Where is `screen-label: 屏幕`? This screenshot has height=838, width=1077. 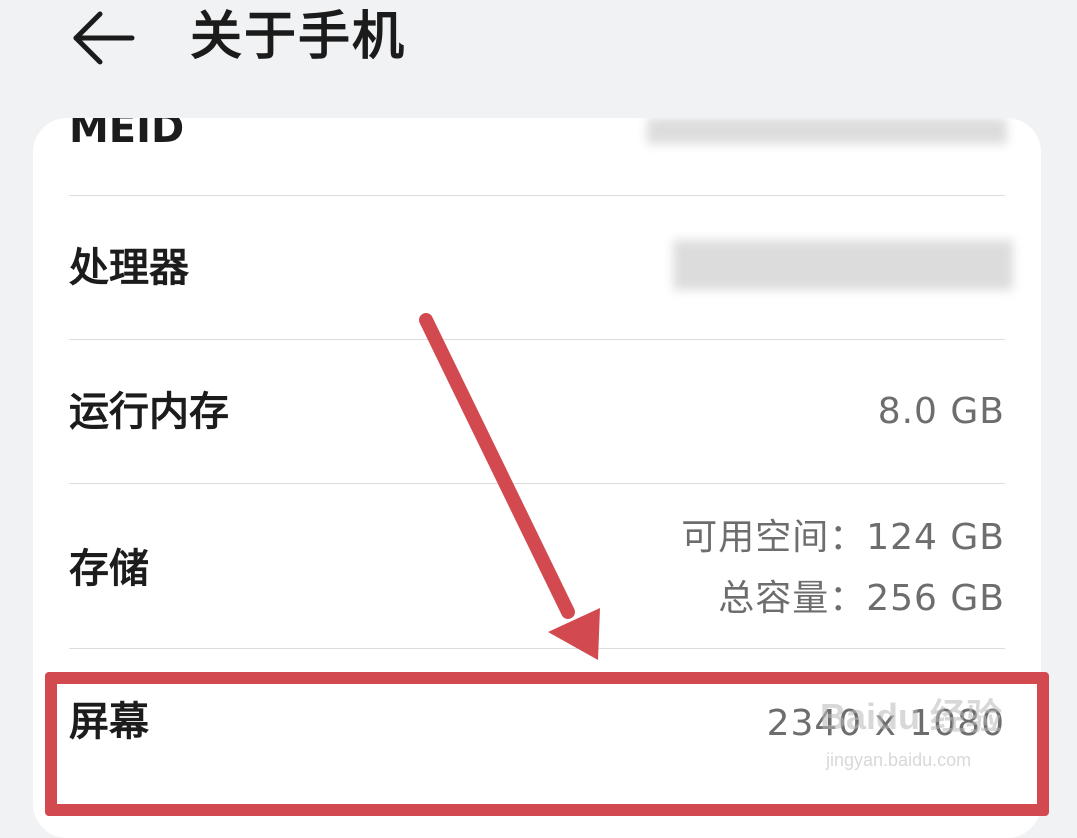
screen-label: 屏幕 is located at coordinates (109, 722).